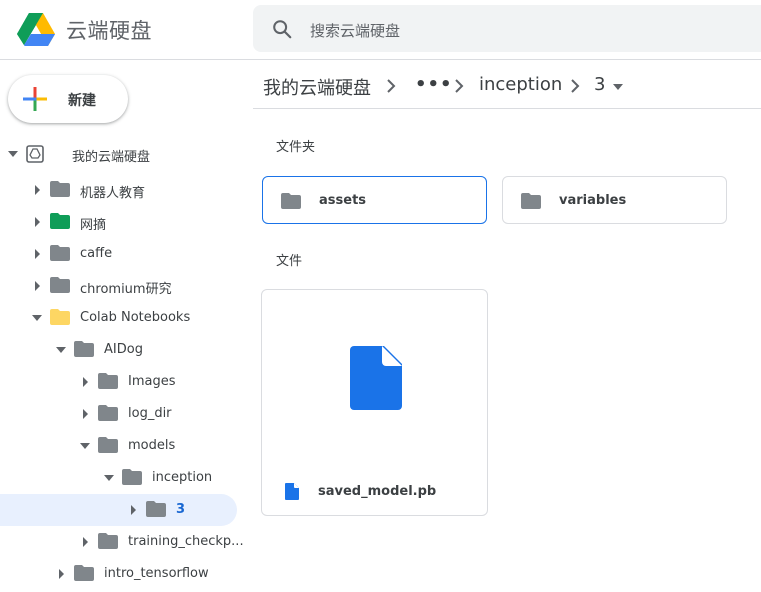 This screenshot has width=761, height=592. Describe the element at coordinates (120, 414) in the screenshot. I see `sidebar-item-log-dir: log_dir` at that location.